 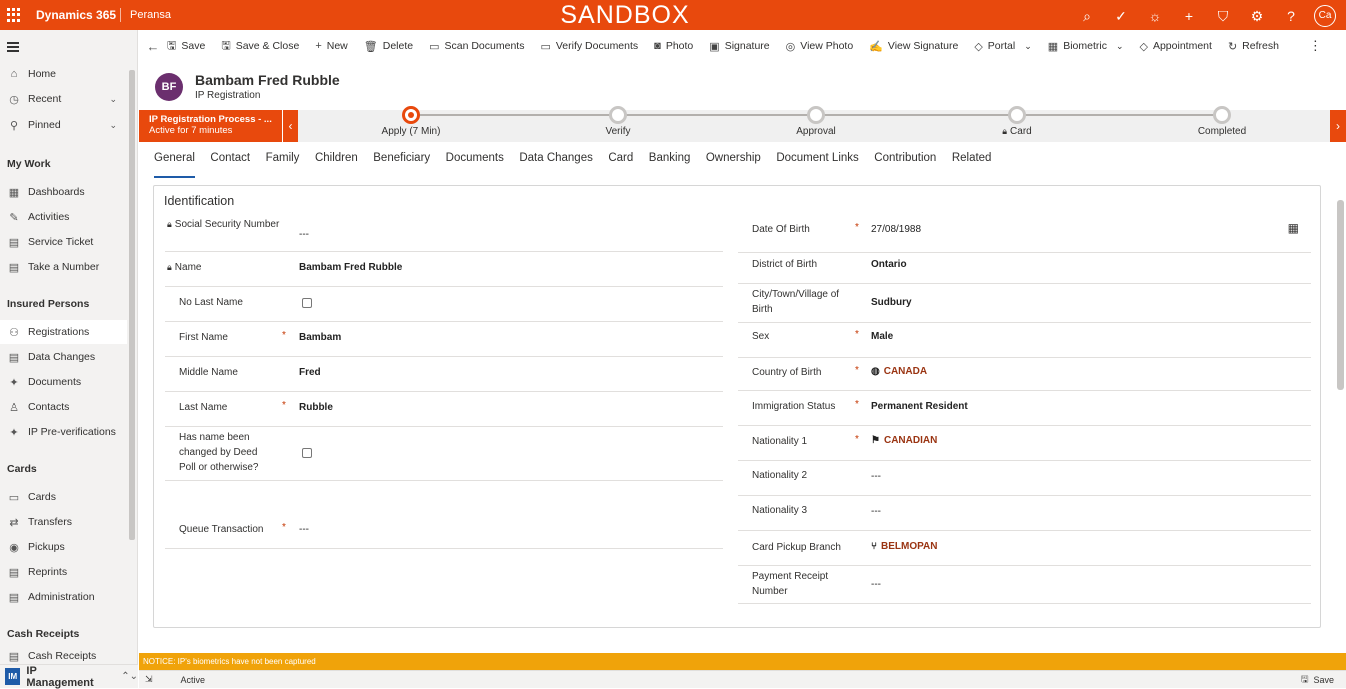 I want to click on immigration-status-value: Permanent Resident, so click(x=919, y=406).